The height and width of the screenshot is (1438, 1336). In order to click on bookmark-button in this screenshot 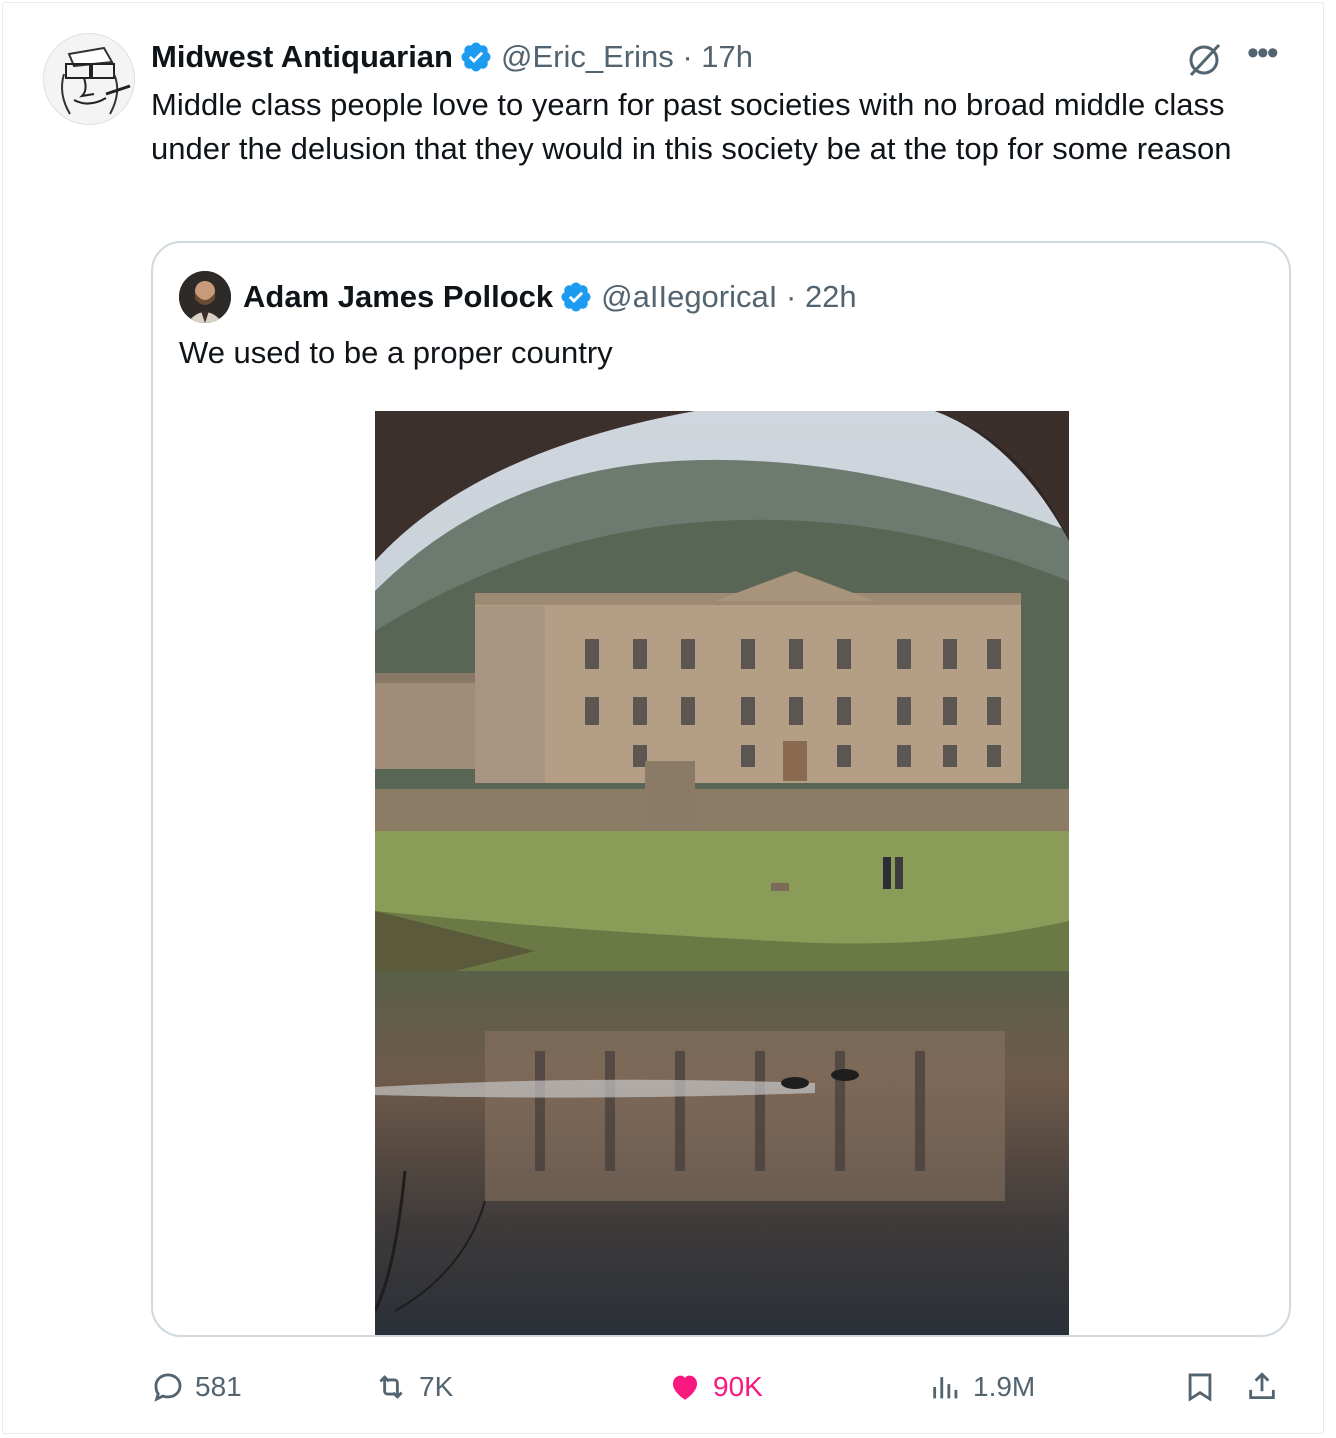, I will do `click(1205, 1387)`.